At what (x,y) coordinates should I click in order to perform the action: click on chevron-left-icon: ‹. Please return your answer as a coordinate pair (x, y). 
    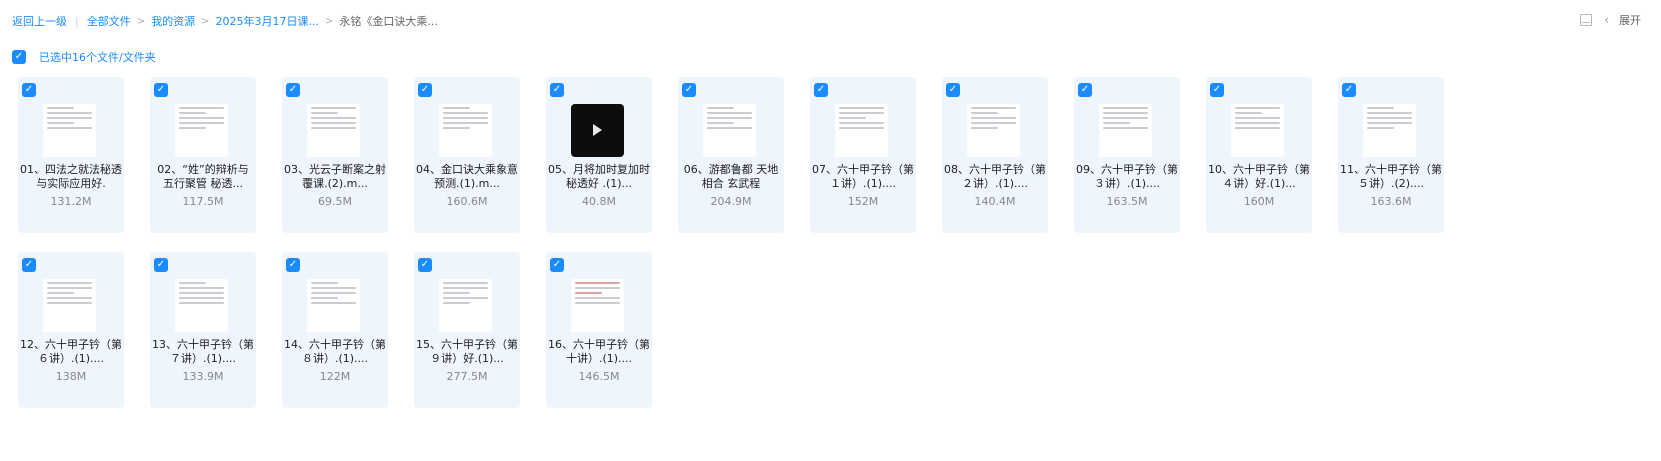
    Looking at the image, I should click on (1606, 20).